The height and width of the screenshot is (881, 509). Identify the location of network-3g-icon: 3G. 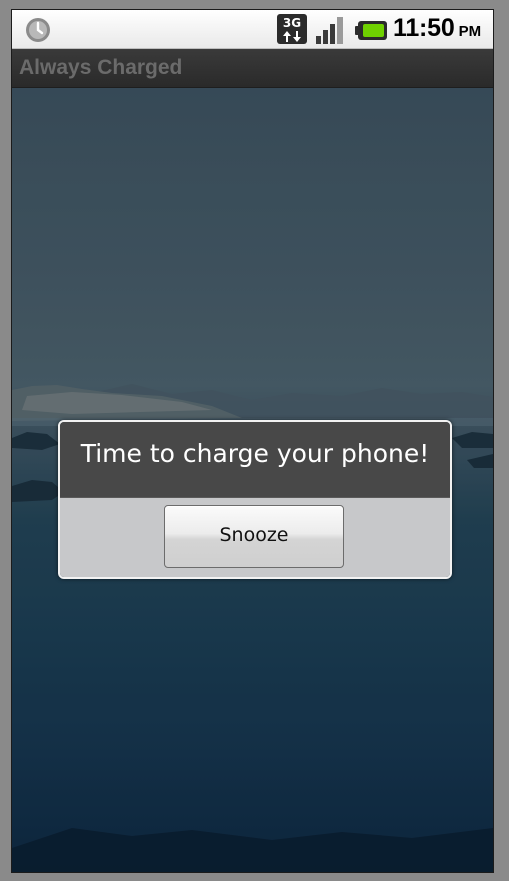
(292, 29).